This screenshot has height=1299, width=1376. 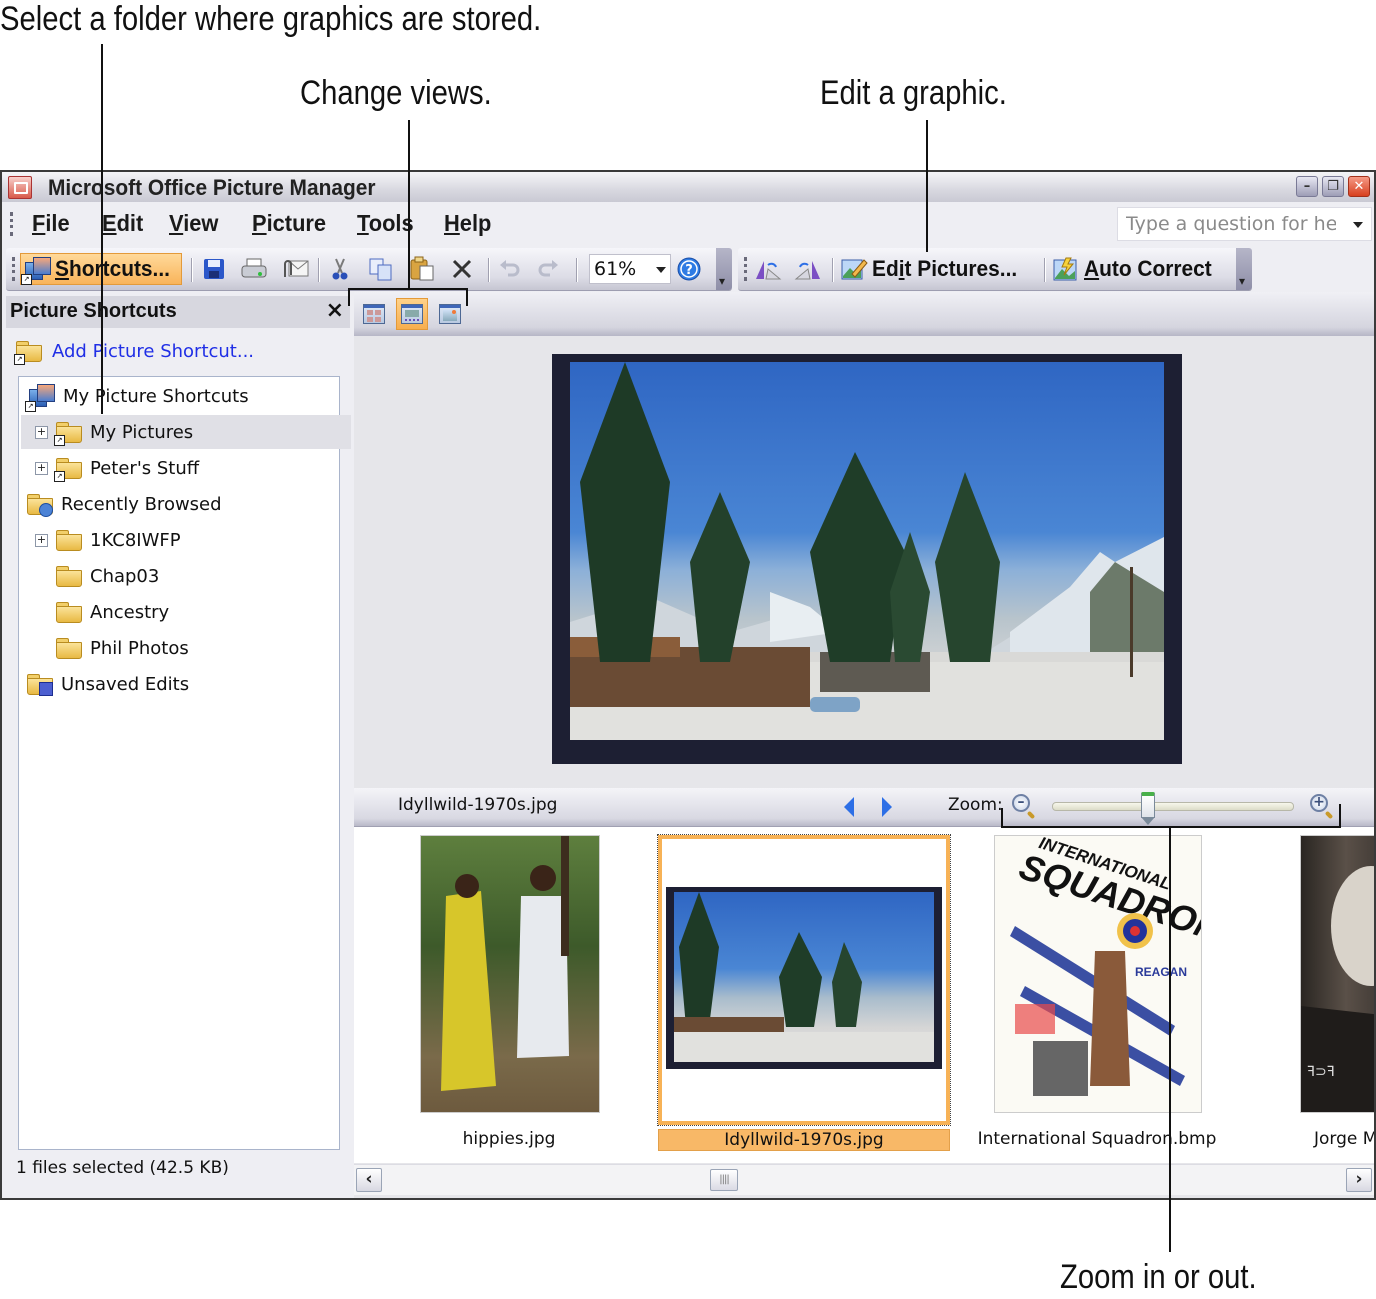 What do you see at coordinates (68, 433) in the screenshot?
I see `pictures-folder-icon: ↗` at bounding box center [68, 433].